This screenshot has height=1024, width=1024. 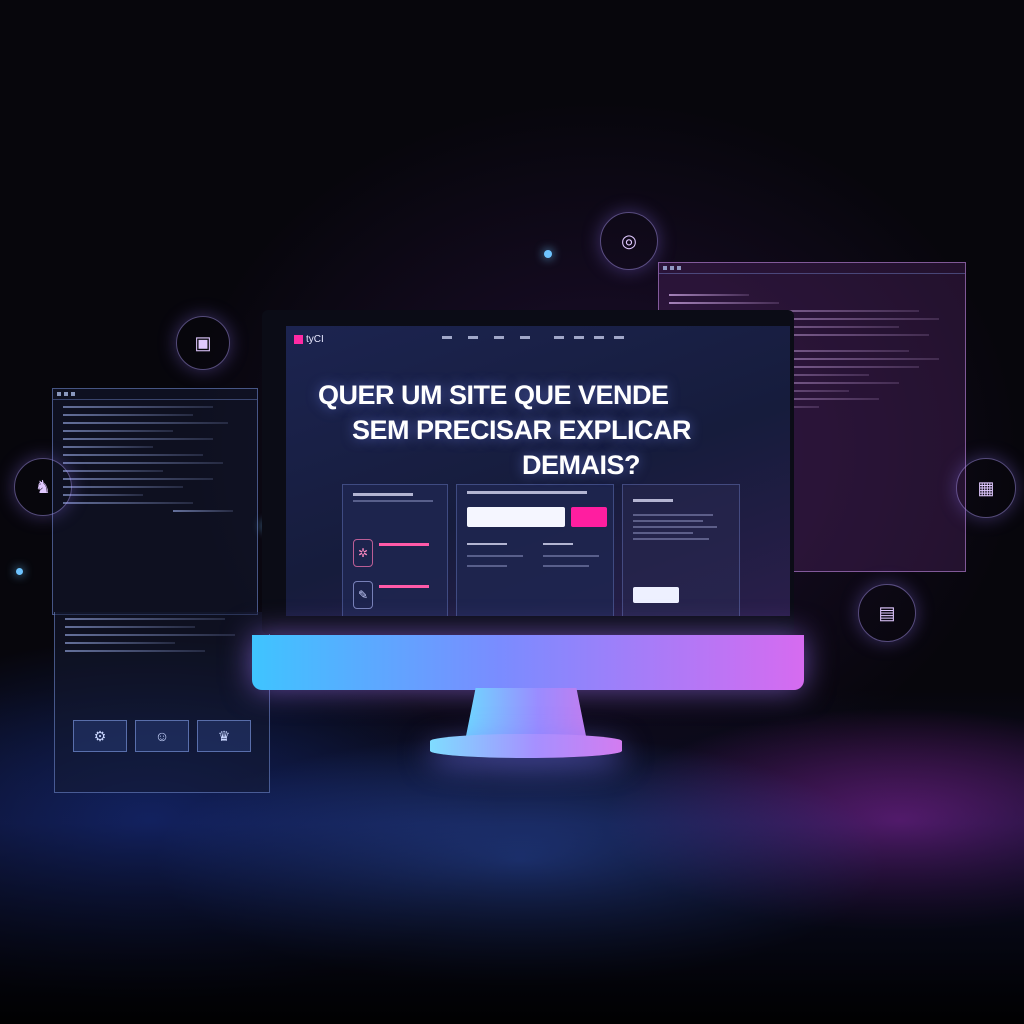 I want to click on signup-card, so click(x=535, y=550).